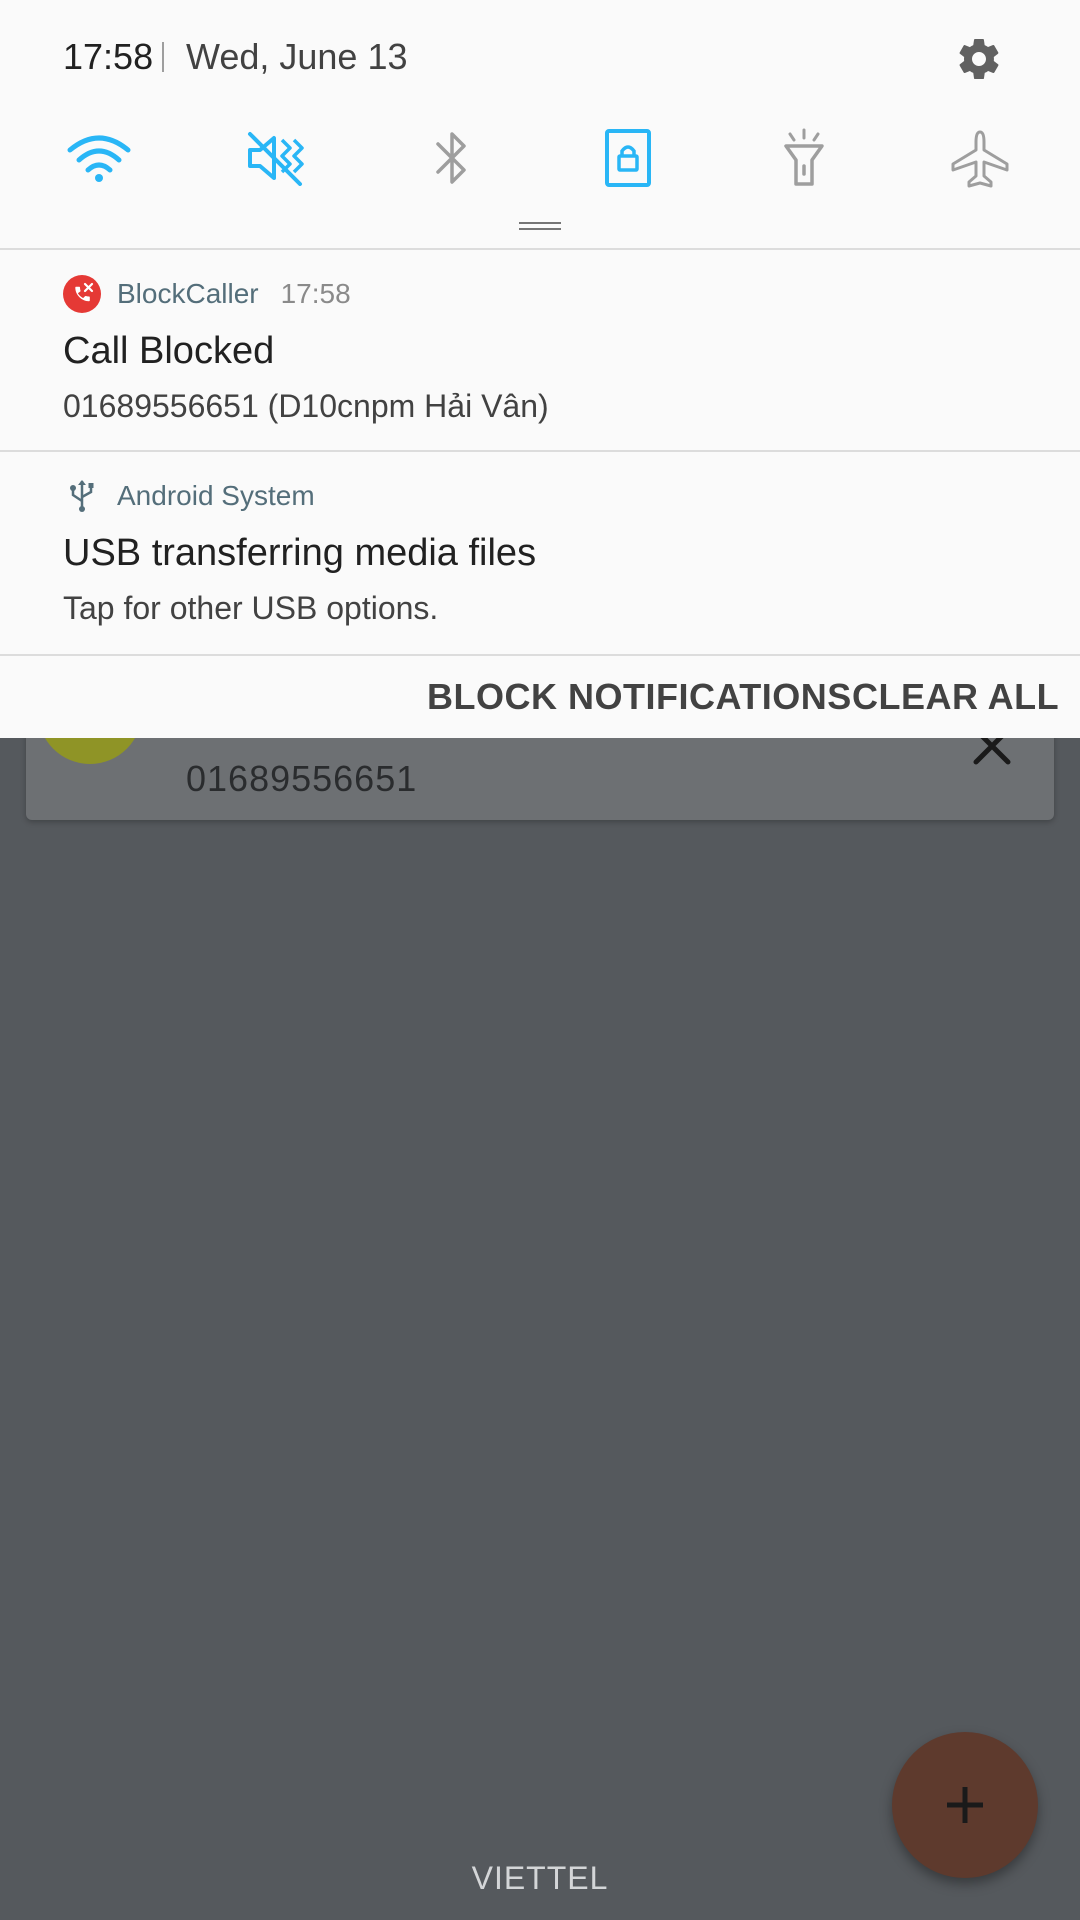  I want to click on notification-text: 01689556651 (D10cnpm Hải Vân), so click(306, 406).